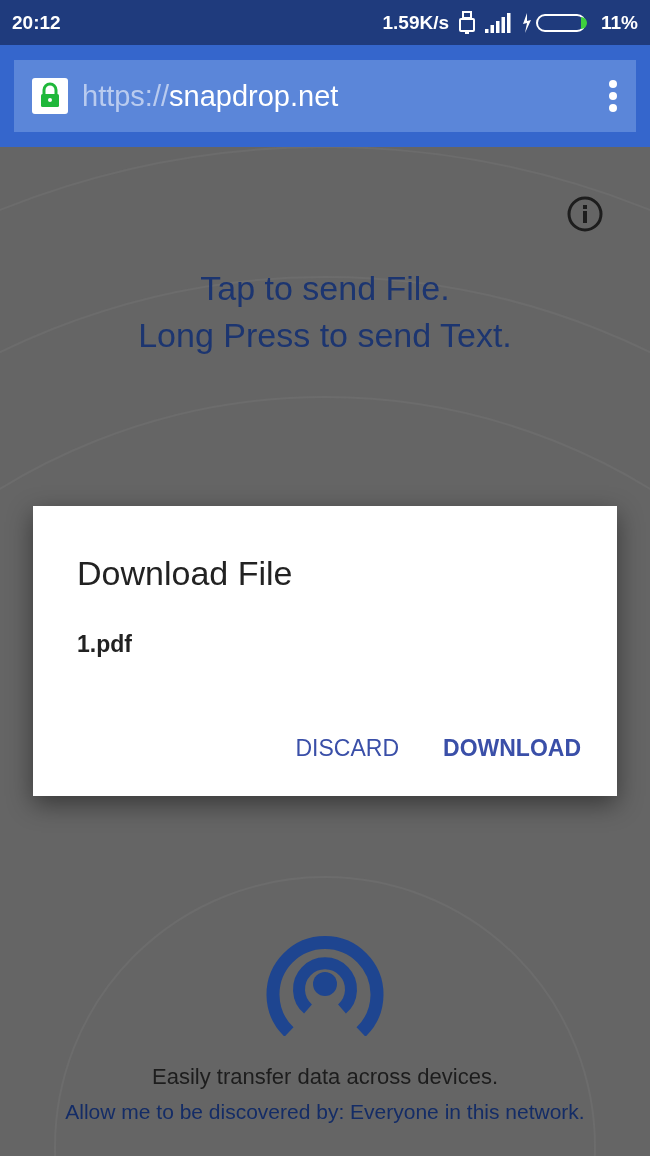  What do you see at coordinates (211, 96) in the screenshot?
I see `url-text: https://snapdrop.net` at bounding box center [211, 96].